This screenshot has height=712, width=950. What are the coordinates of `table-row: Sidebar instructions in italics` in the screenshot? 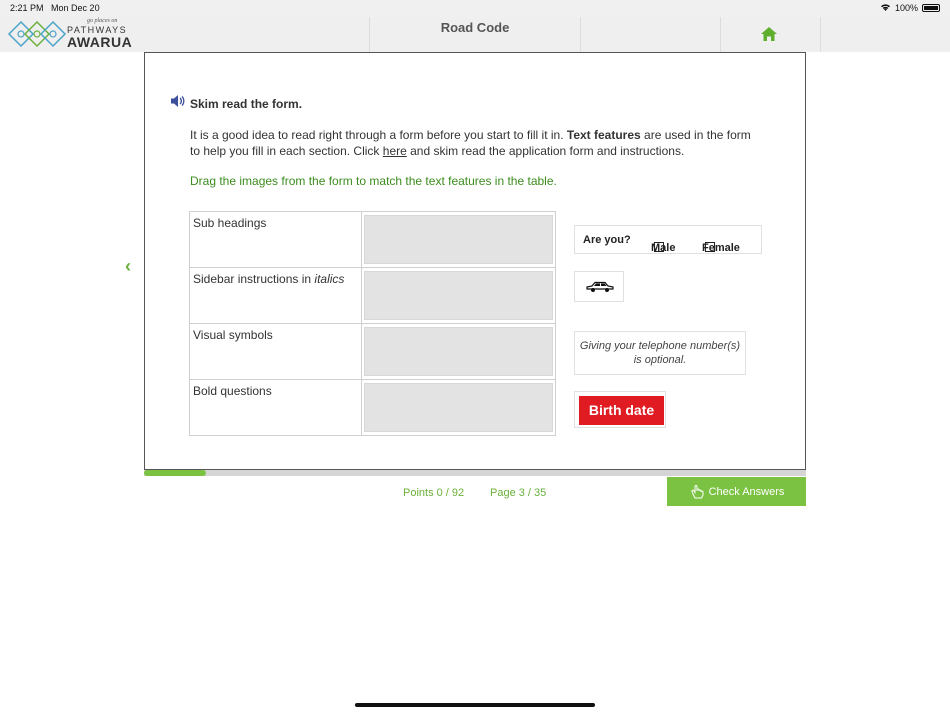 It's located at (372, 295).